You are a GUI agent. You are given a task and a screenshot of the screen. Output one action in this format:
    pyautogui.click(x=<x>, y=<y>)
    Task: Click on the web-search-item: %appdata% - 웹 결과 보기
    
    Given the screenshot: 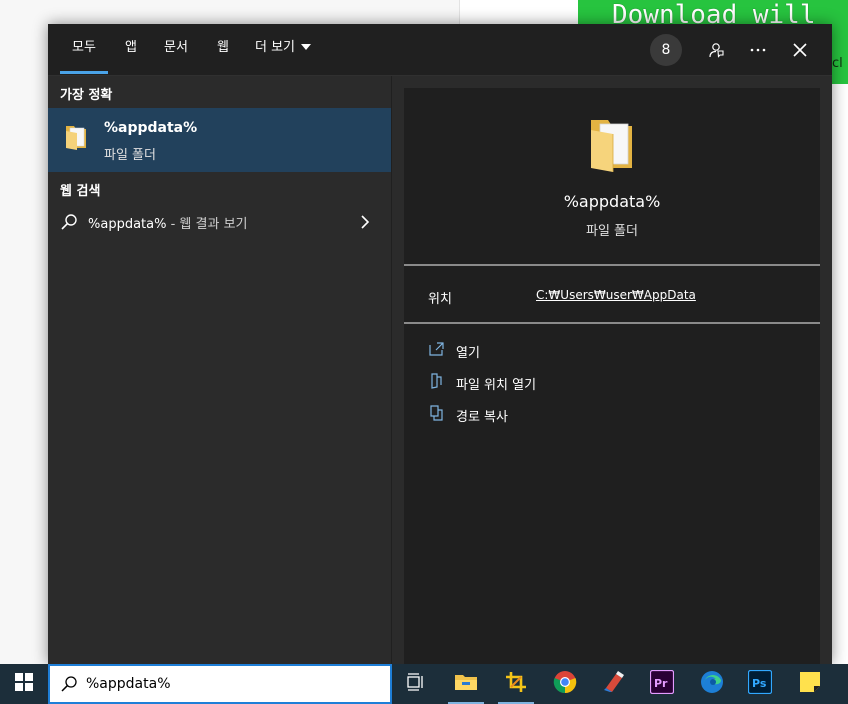 What is the action you would take?
    pyautogui.click(x=219, y=222)
    